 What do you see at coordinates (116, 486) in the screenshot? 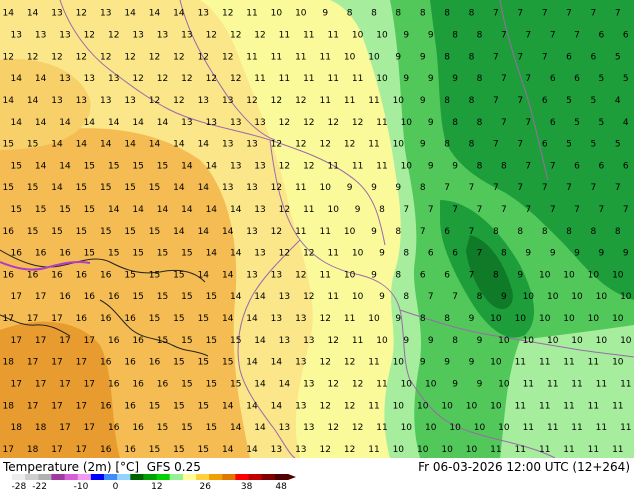
I see `color-scale-tick-label: 0` at bounding box center [116, 486].